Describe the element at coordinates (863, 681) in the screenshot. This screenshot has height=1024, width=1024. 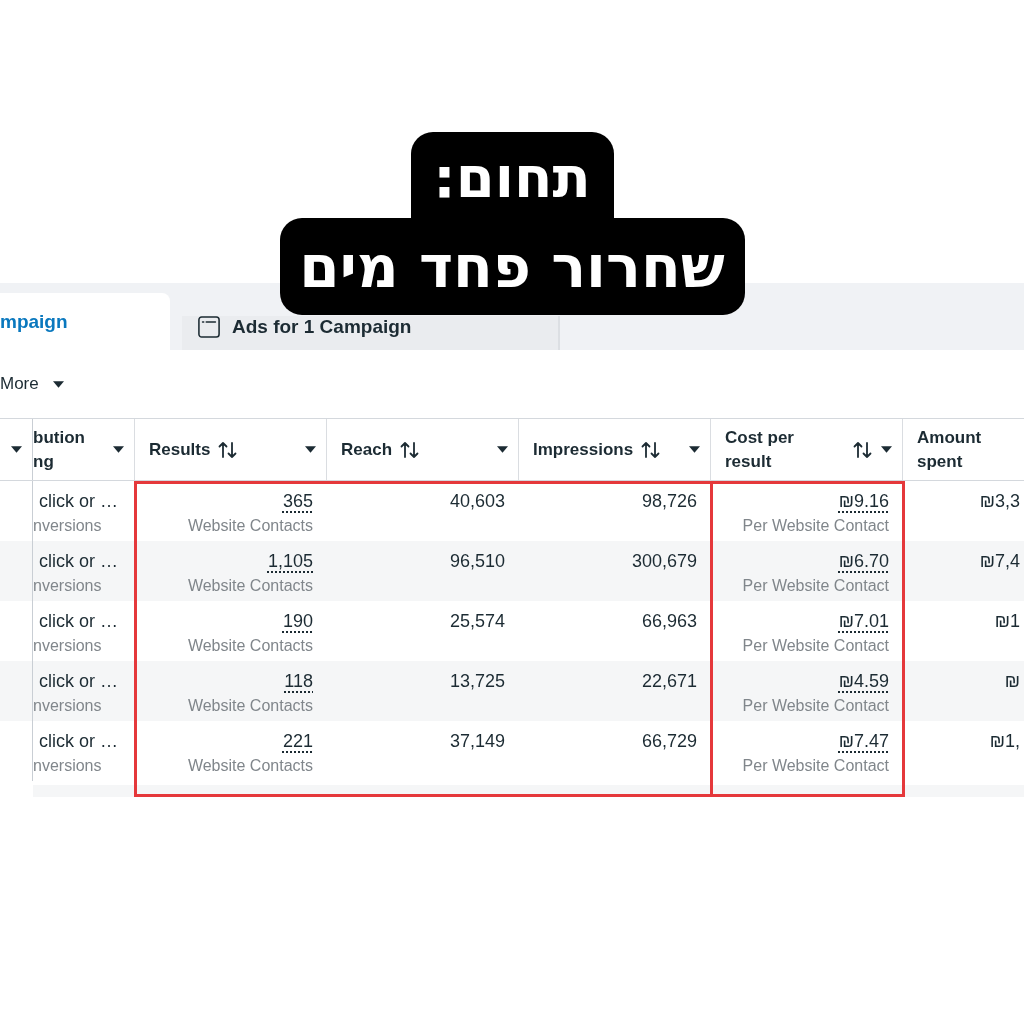
I see `cell-value: ₪4.59` at that location.